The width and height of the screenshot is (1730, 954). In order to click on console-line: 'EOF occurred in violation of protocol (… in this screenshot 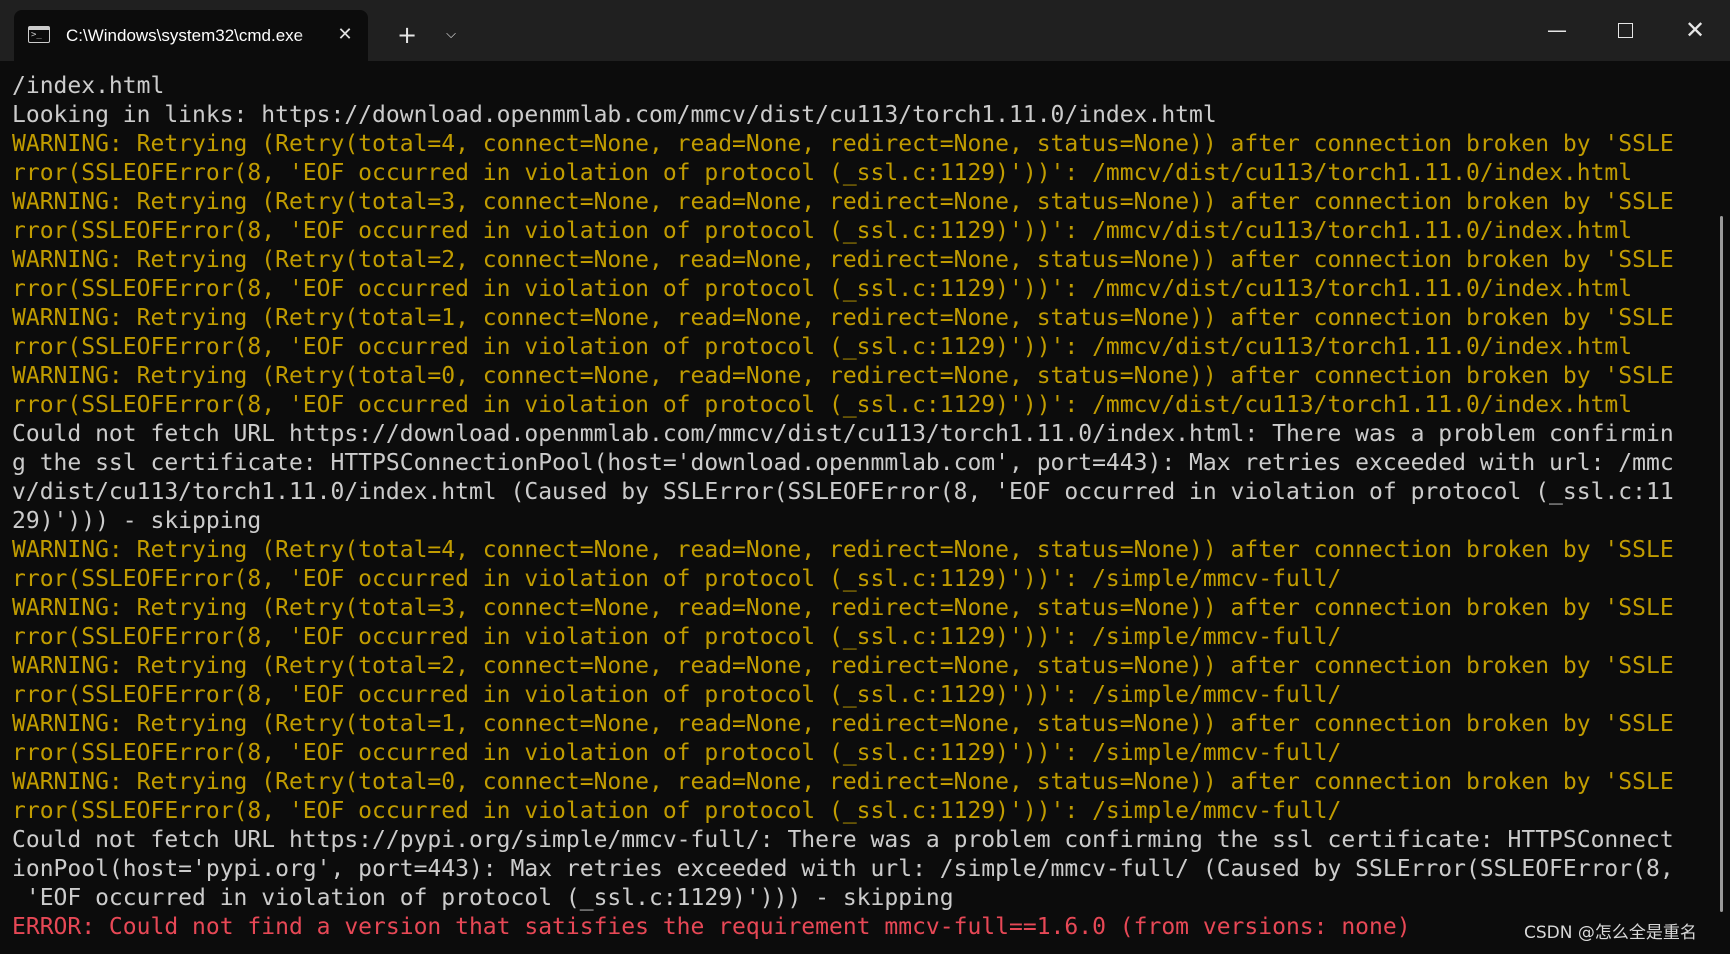, I will do `click(483, 898)`.